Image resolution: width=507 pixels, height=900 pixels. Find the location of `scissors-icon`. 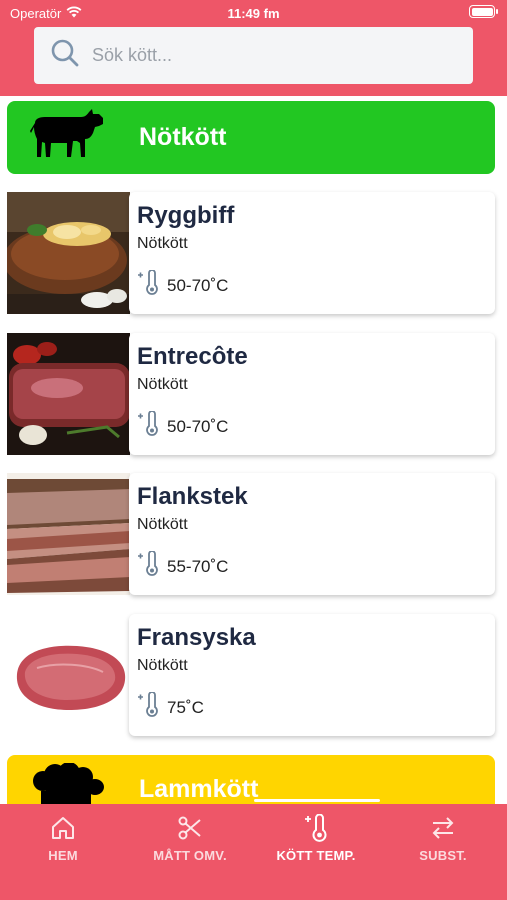

scissors-icon is located at coordinates (190, 828).